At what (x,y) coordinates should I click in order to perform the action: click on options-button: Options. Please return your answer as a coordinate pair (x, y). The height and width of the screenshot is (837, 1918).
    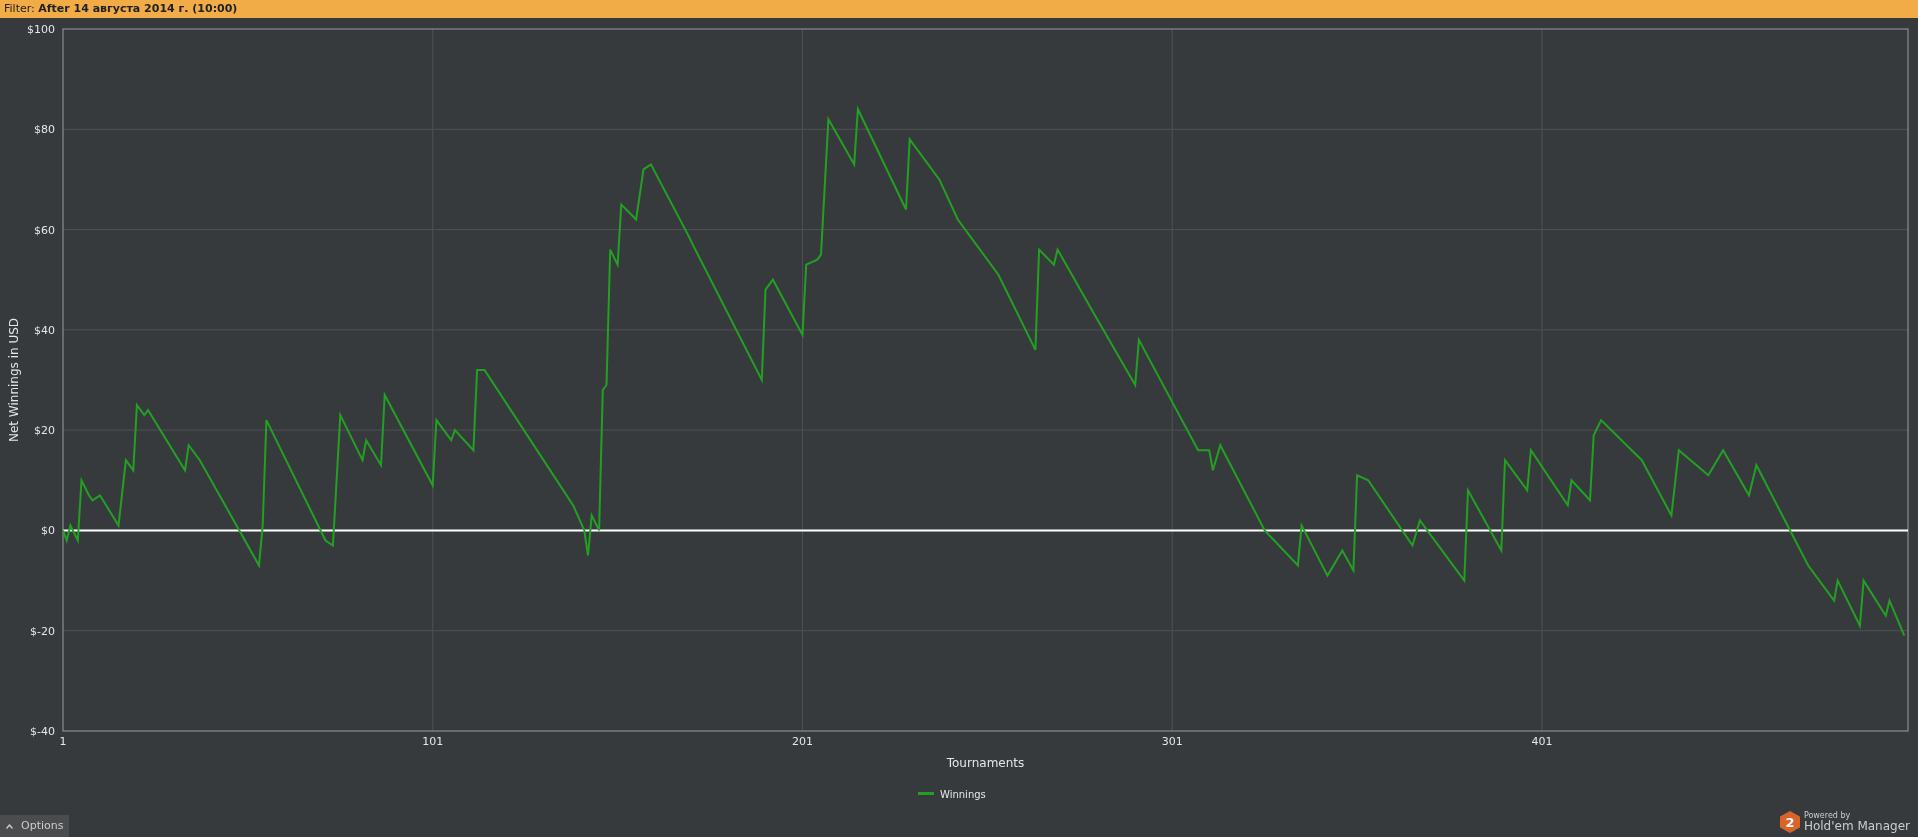
    Looking at the image, I should click on (35, 826).